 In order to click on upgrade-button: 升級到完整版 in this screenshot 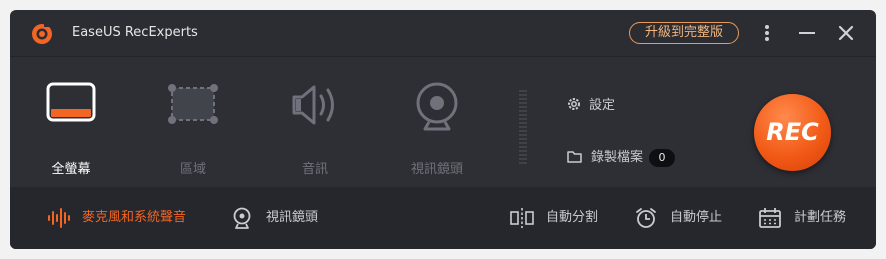, I will do `click(684, 33)`.